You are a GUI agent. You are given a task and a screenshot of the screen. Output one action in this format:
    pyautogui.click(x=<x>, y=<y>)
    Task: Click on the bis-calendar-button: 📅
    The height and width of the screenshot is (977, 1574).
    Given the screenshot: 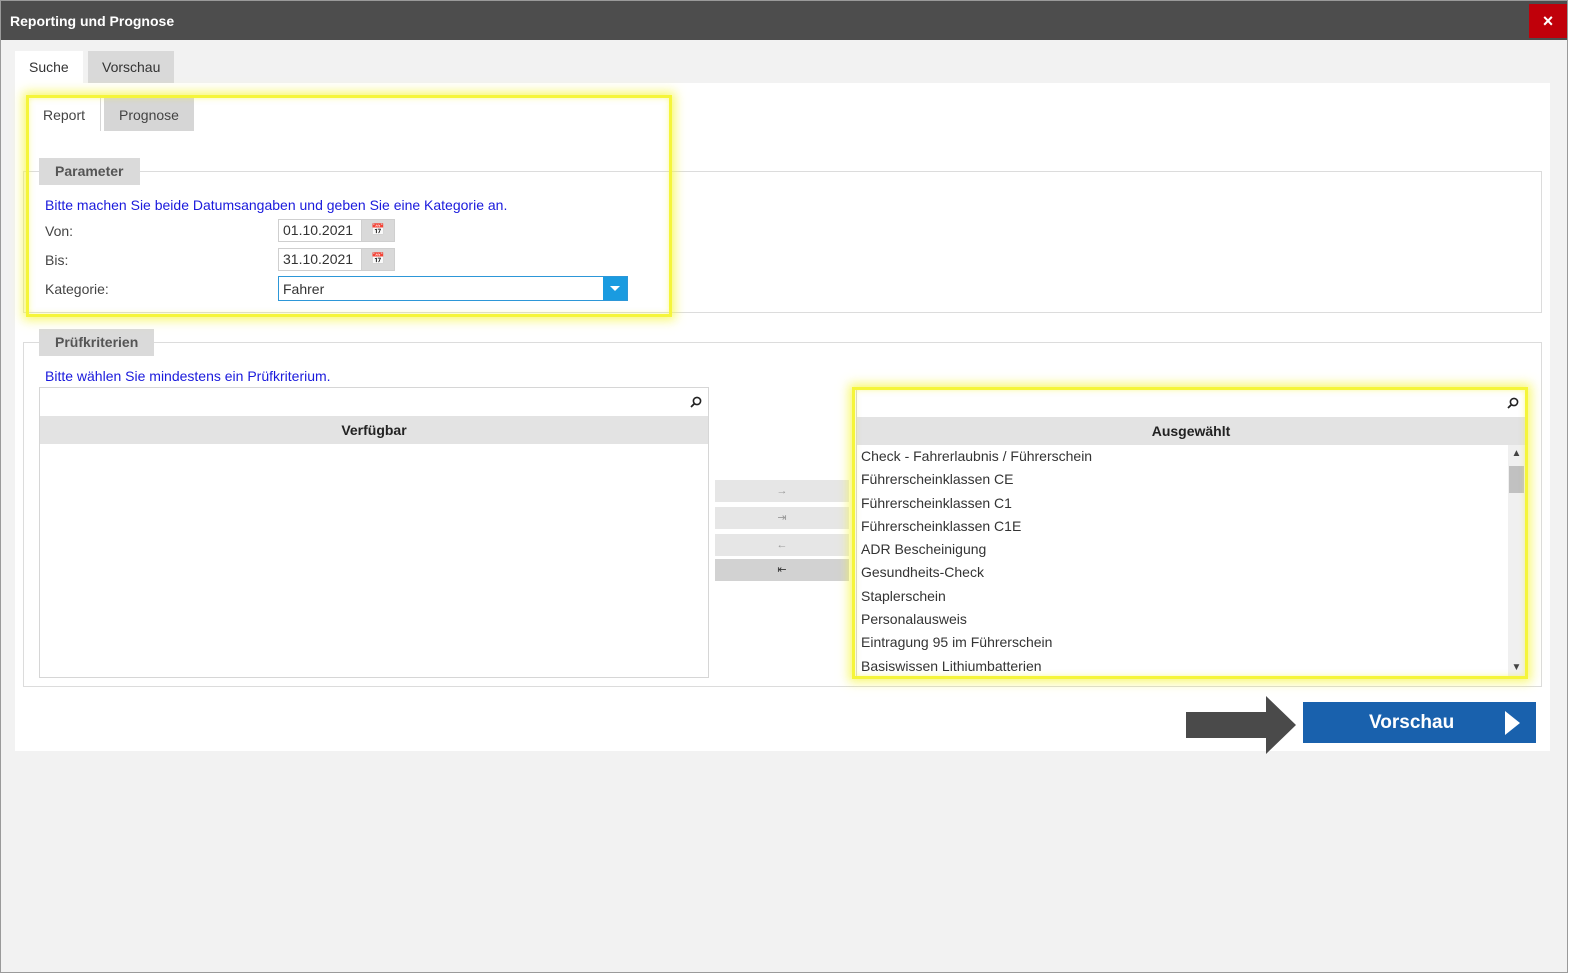 What is the action you would take?
    pyautogui.click(x=378, y=259)
    